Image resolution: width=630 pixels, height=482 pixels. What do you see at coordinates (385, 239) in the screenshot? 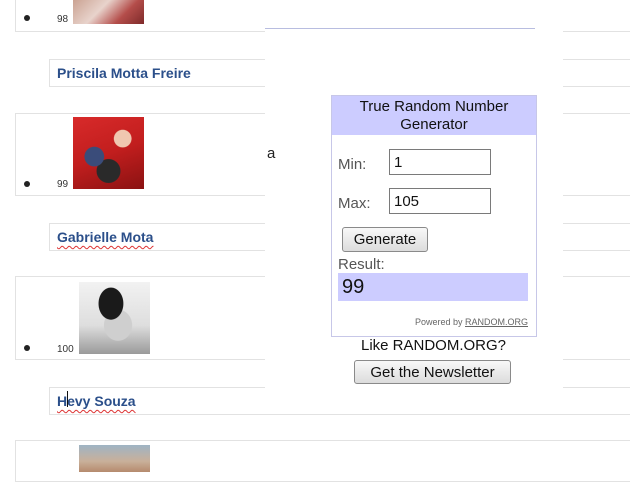
I see `generate-button: Generate` at bounding box center [385, 239].